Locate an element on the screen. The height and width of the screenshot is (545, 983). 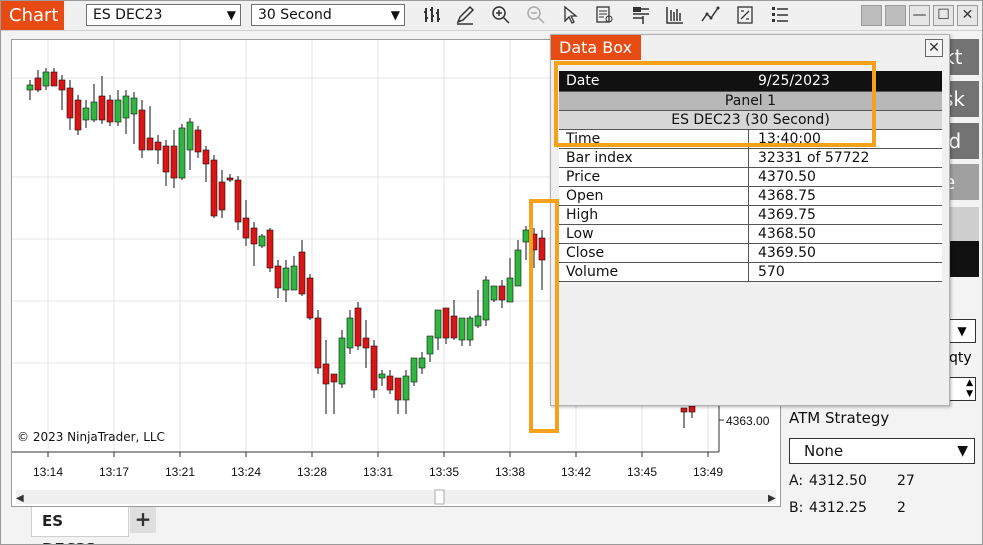
toolbar: Chart ES DEC23 ▼ 30 Second ▼ — ☐ ✕ is located at coordinates (491, 16).